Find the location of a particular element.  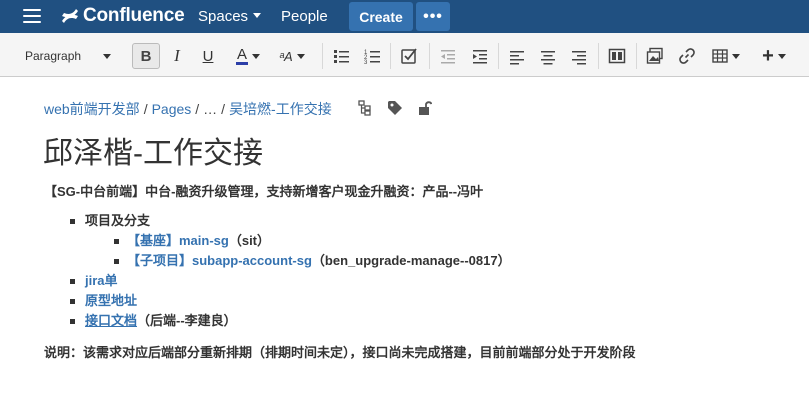

task-checkbox-icon is located at coordinates (409, 56).